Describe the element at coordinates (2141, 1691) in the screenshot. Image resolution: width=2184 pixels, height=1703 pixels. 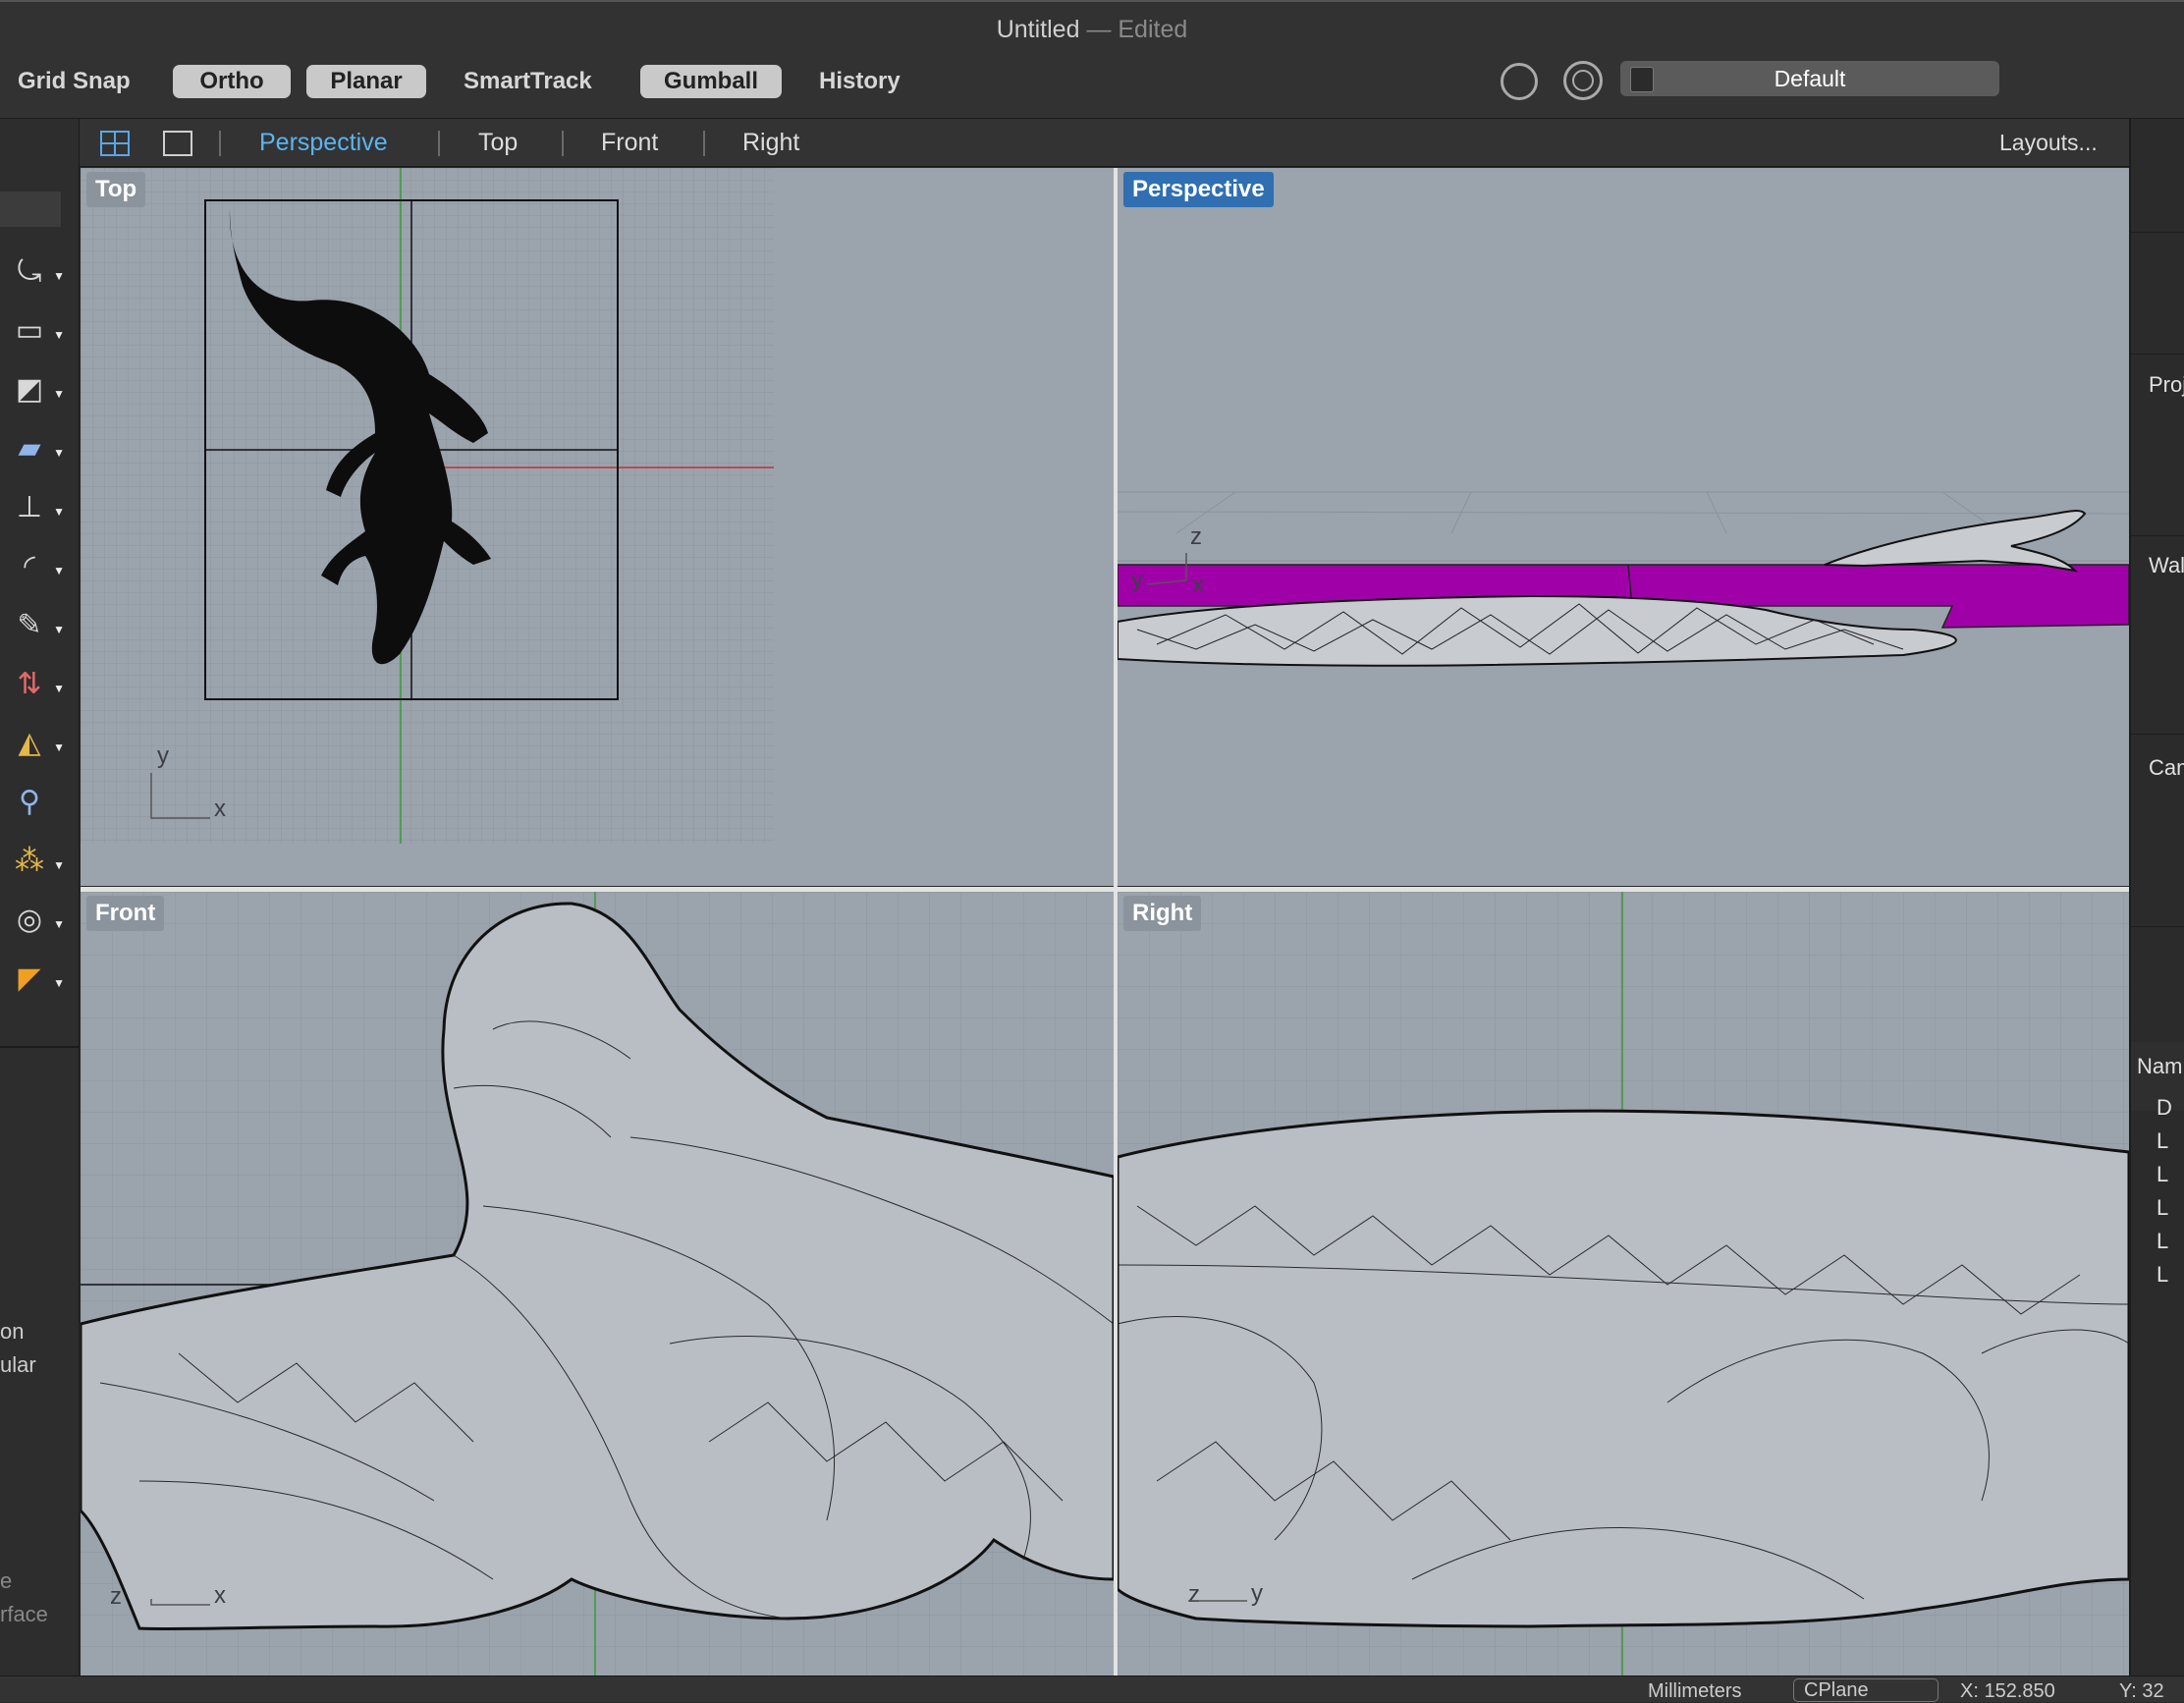
I see `y-coordinate: Y: 32` at that location.